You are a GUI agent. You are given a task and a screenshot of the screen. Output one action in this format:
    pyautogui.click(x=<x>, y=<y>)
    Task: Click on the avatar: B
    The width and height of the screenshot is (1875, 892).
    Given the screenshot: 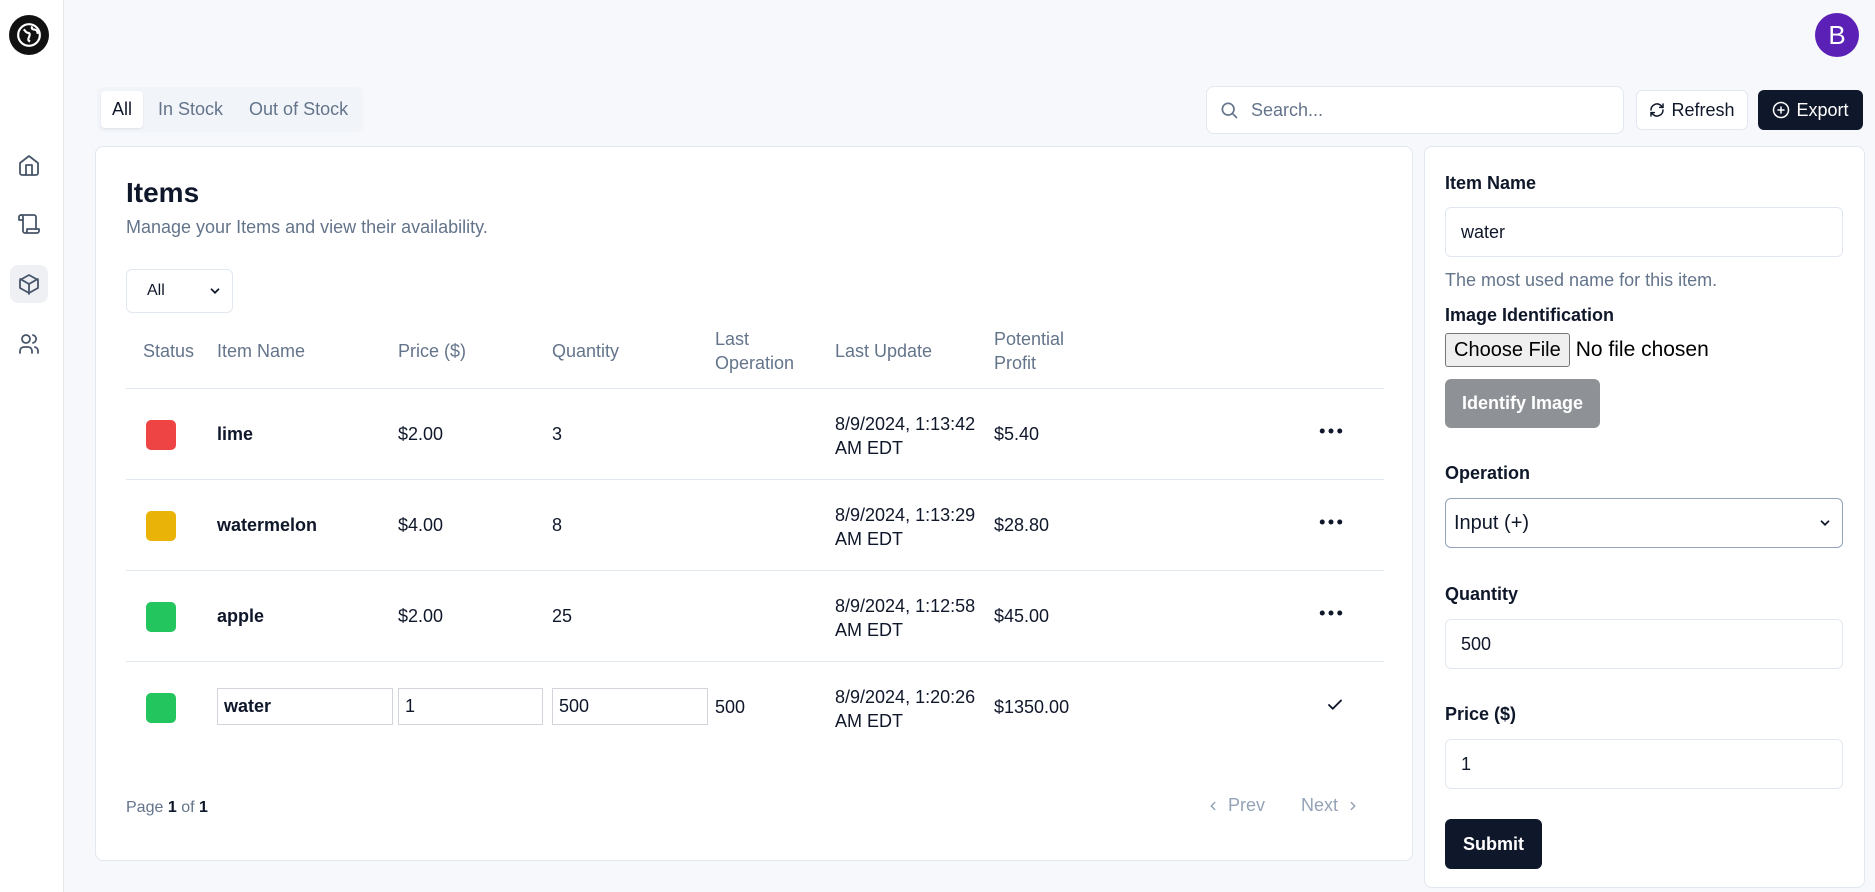 What is the action you would take?
    pyautogui.click(x=1837, y=35)
    